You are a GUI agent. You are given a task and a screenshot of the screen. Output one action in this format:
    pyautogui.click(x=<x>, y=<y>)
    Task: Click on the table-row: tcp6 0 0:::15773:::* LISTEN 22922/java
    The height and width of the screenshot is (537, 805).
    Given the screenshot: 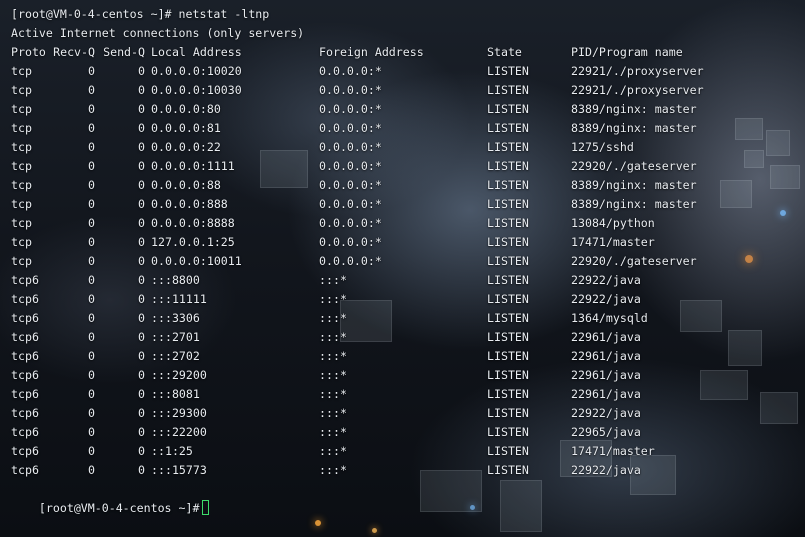 What is the action you would take?
    pyautogui.click(x=326, y=470)
    